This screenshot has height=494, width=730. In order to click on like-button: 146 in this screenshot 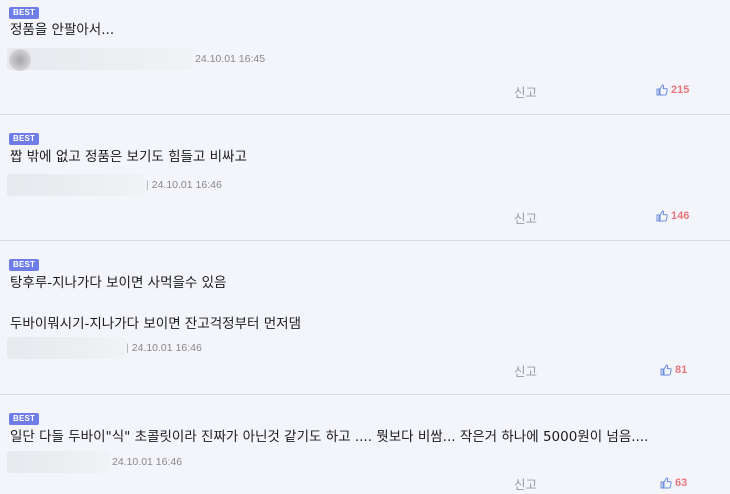, I will do `click(672, 216)`.